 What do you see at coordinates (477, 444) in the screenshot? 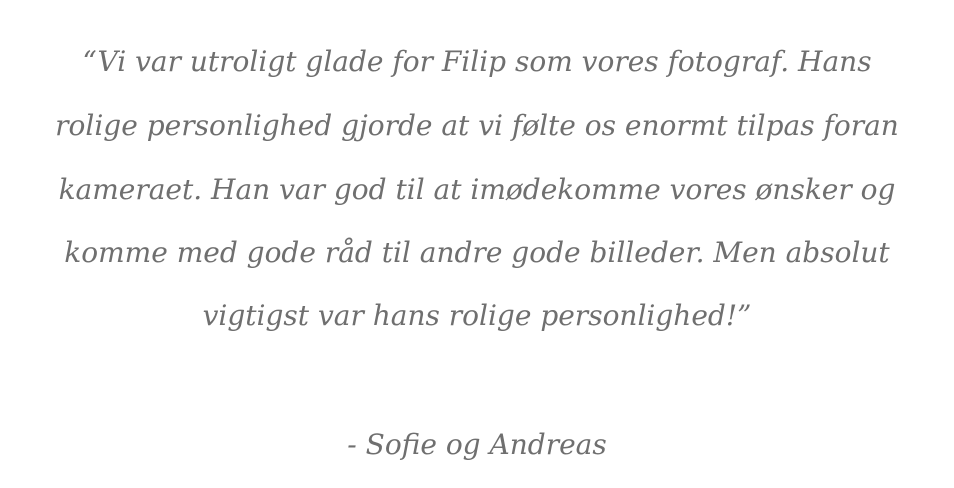
I see `testimonial-author: - Sofie og Andreas` at bounding box center [477, 444].